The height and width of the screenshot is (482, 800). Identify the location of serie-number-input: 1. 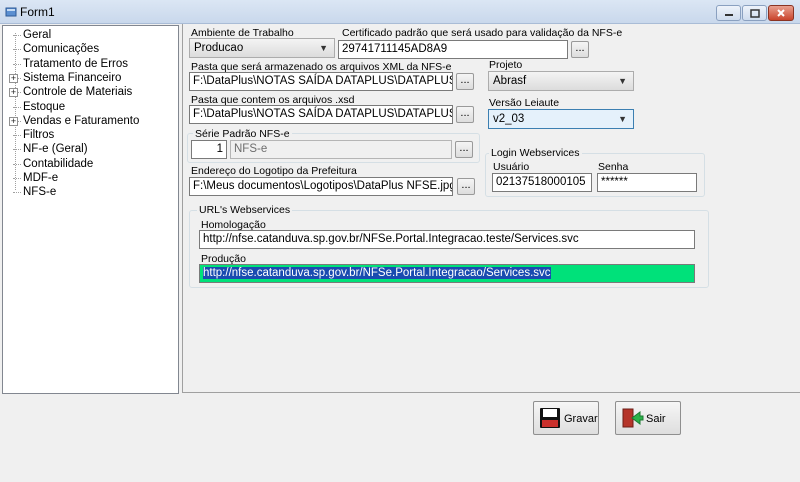
(209, 149).